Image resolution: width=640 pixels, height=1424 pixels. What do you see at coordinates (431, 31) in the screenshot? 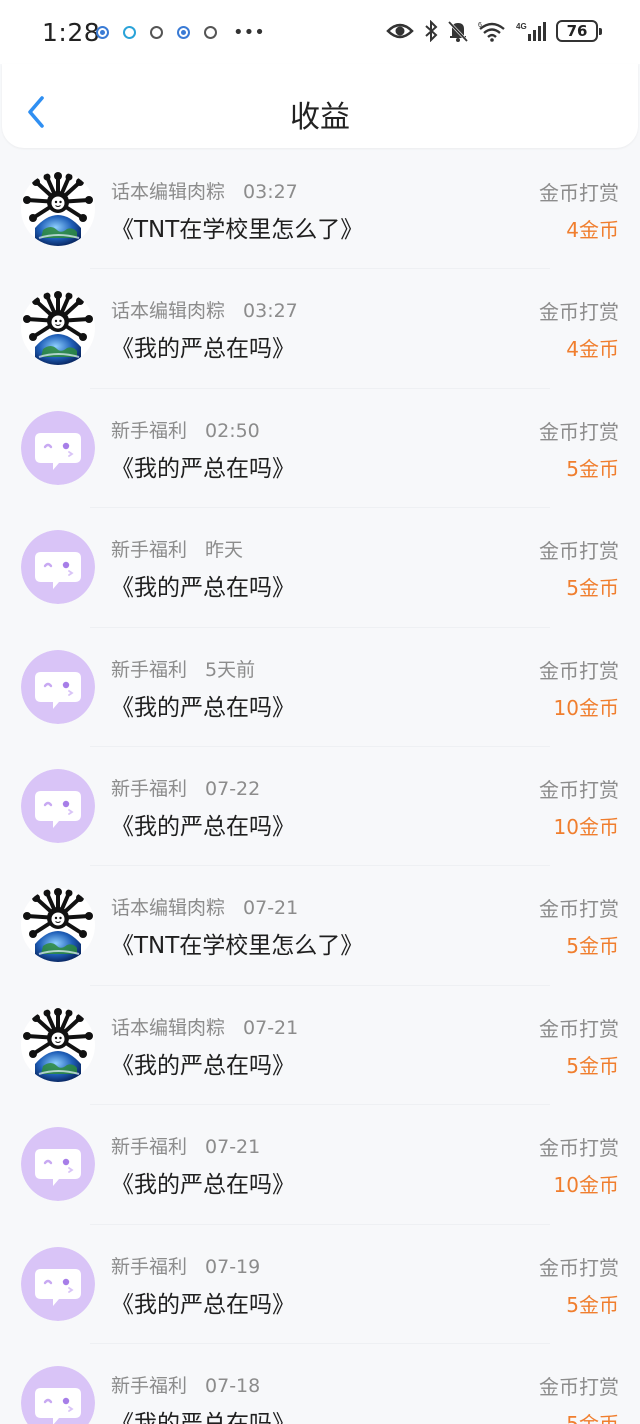
I see `bluetooth-icon` at bounding box center [431, 31].